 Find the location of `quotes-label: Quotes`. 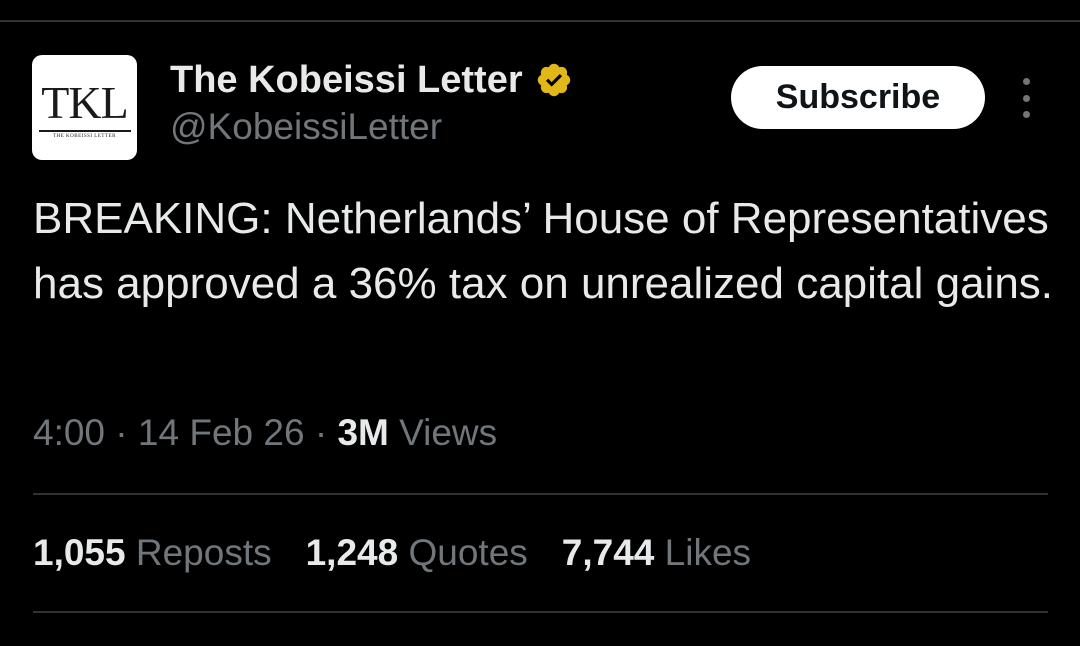

quotes-label: Quotes is located at coordinates (468, 552).